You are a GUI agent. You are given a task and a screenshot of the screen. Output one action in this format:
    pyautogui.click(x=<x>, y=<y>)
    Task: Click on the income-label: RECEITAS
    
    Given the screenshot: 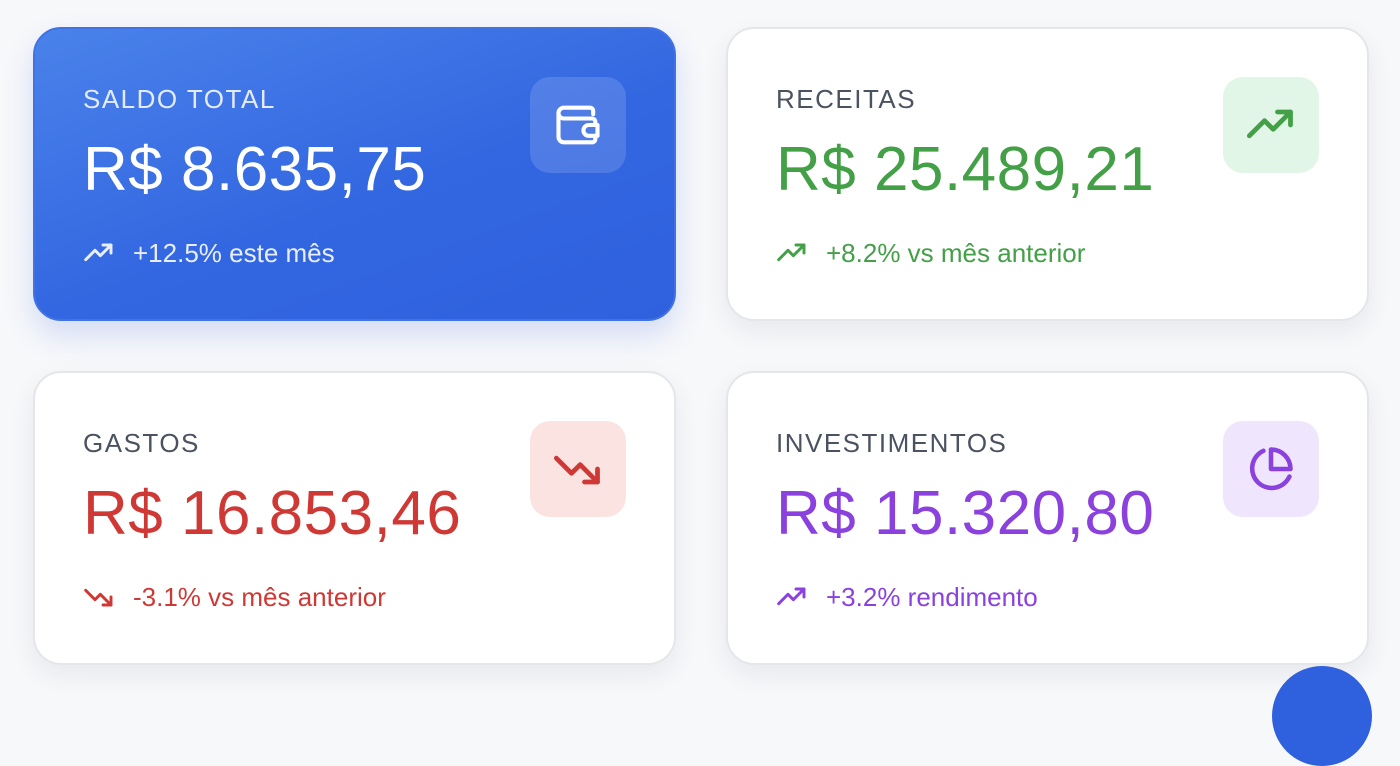 What is the action you would take?
    pyautogui.click(x=846, y=99)
    